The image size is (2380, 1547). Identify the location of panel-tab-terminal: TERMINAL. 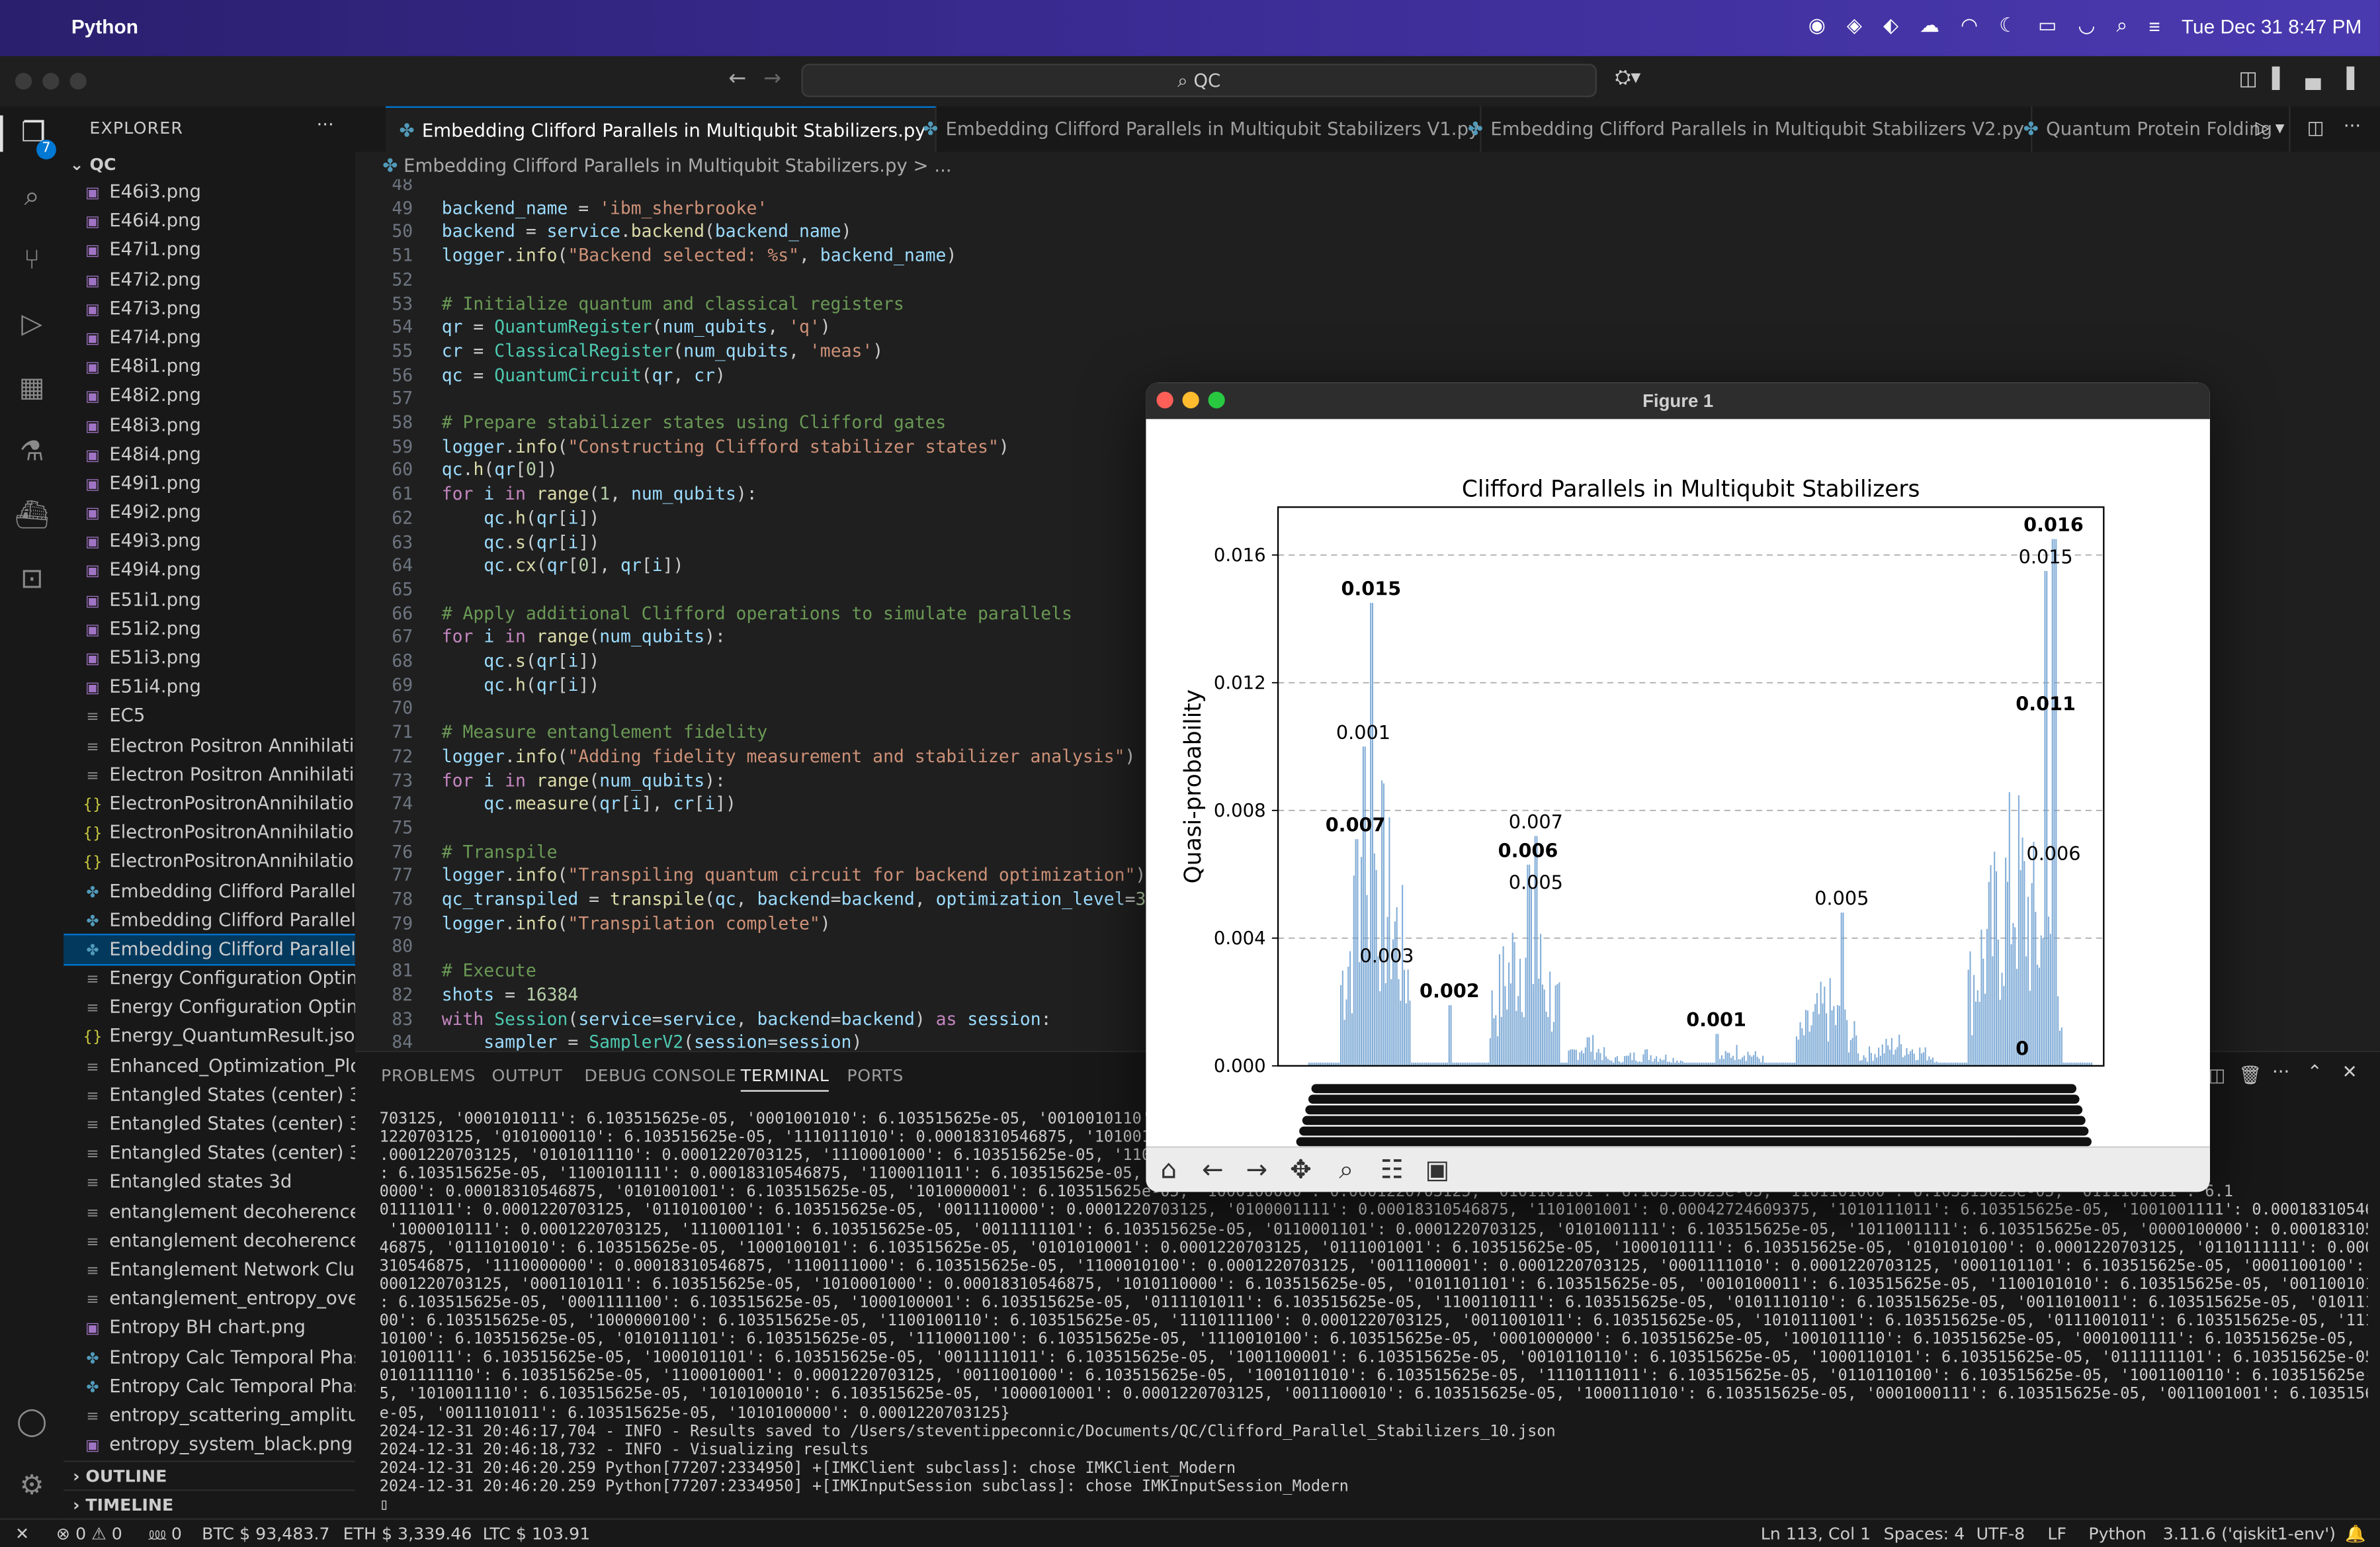
(784, 1079).